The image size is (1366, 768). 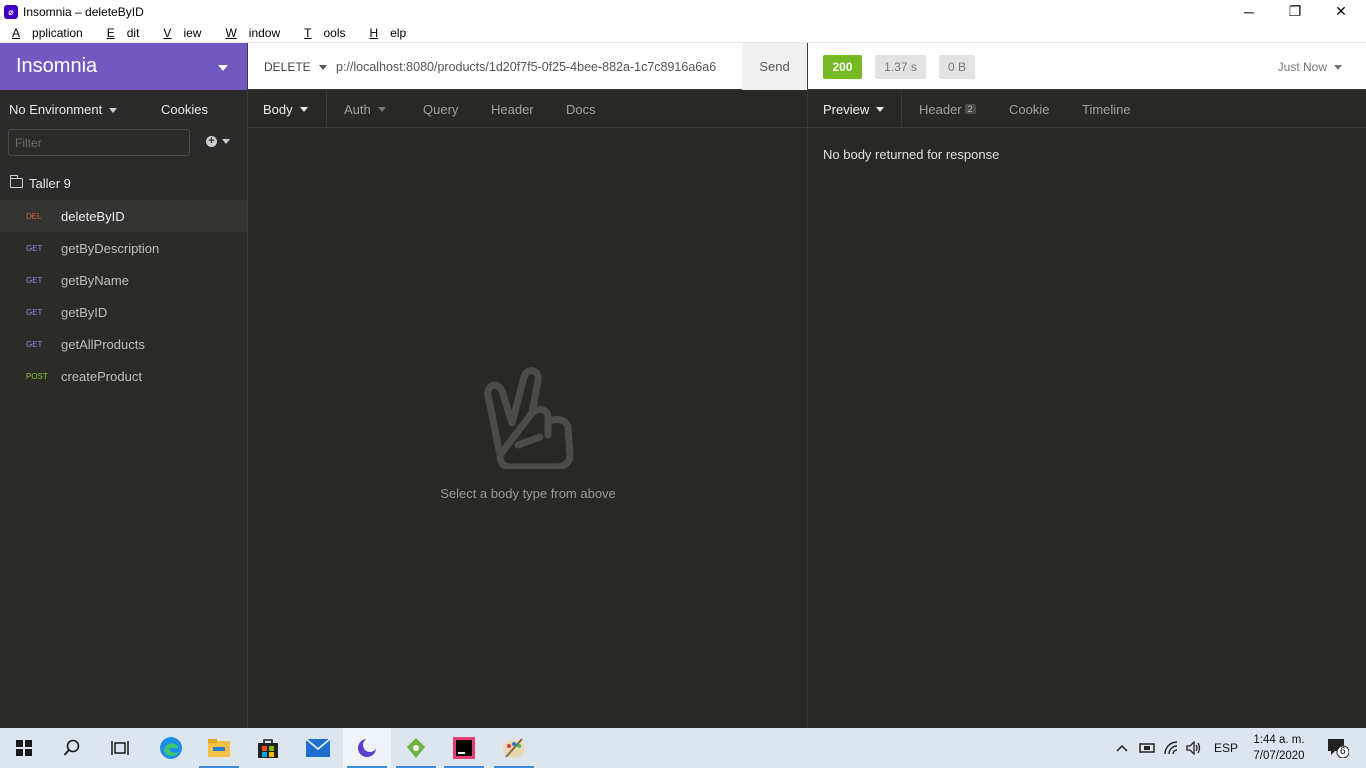 I want to click on spring-tool-button, so click(x=416, y=748).